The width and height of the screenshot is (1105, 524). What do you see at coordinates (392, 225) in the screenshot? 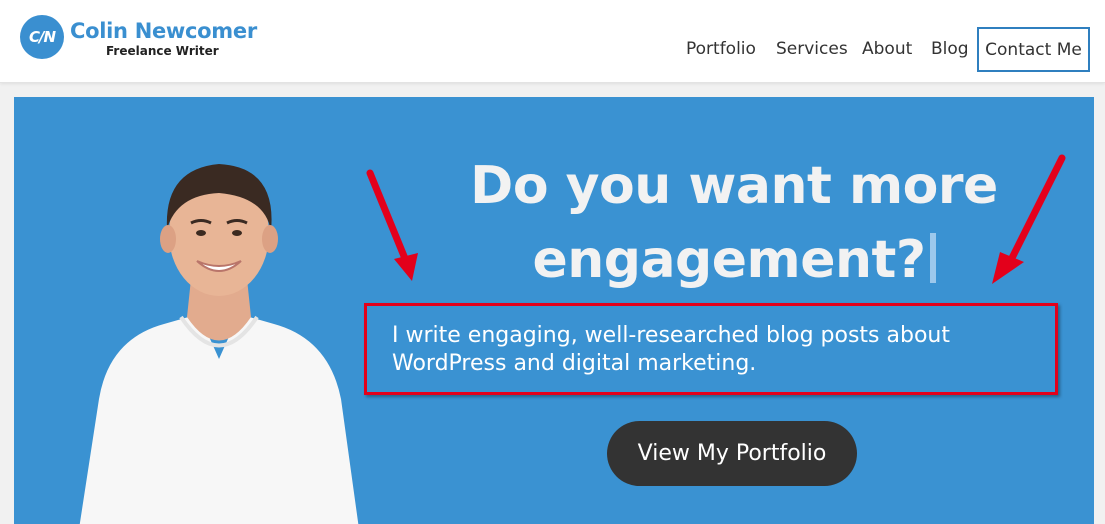
I see `annotation-arrow-left-icon` at bounding box center [392, 225].